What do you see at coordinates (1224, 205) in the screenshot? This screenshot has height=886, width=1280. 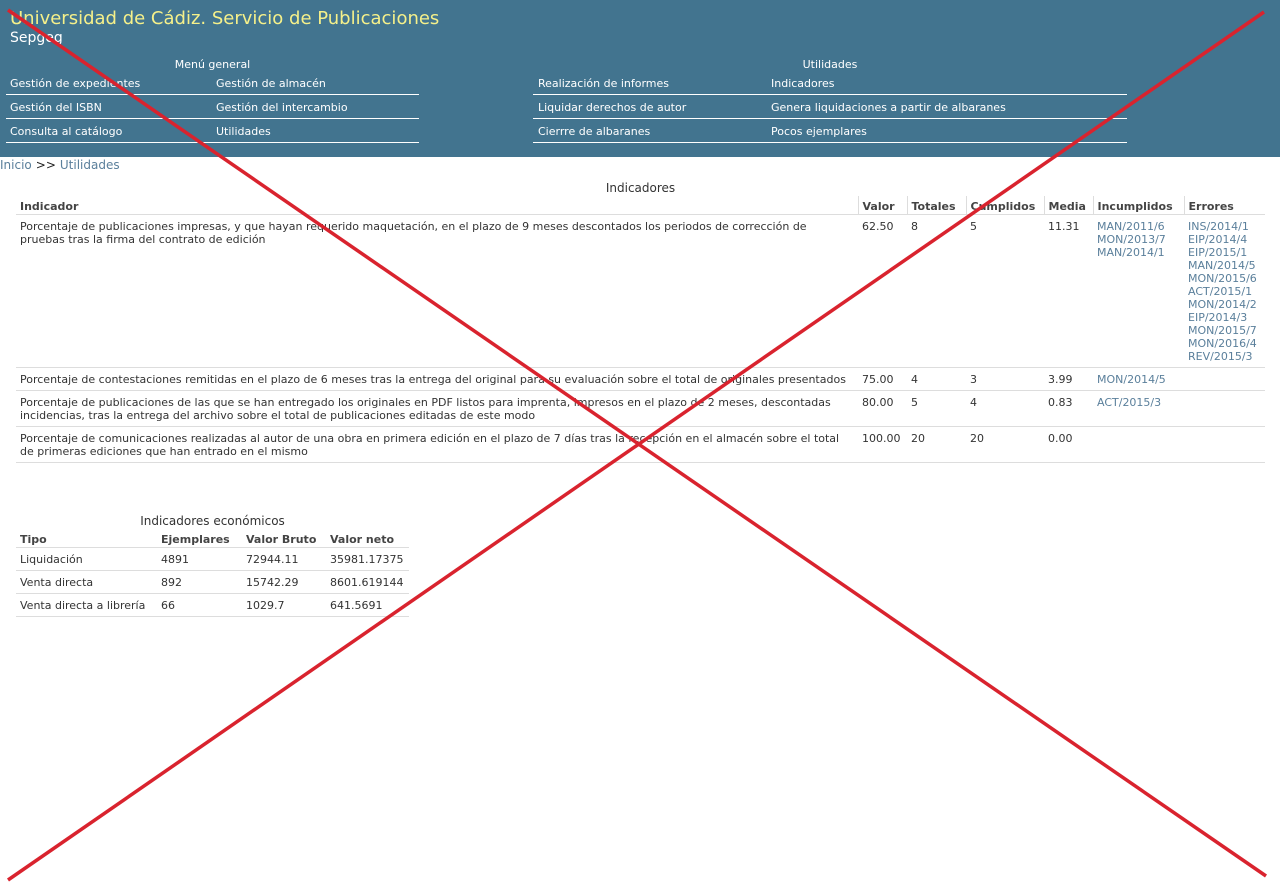 I see `column-header-errores: Errores` at bounding box center [1224, 205].